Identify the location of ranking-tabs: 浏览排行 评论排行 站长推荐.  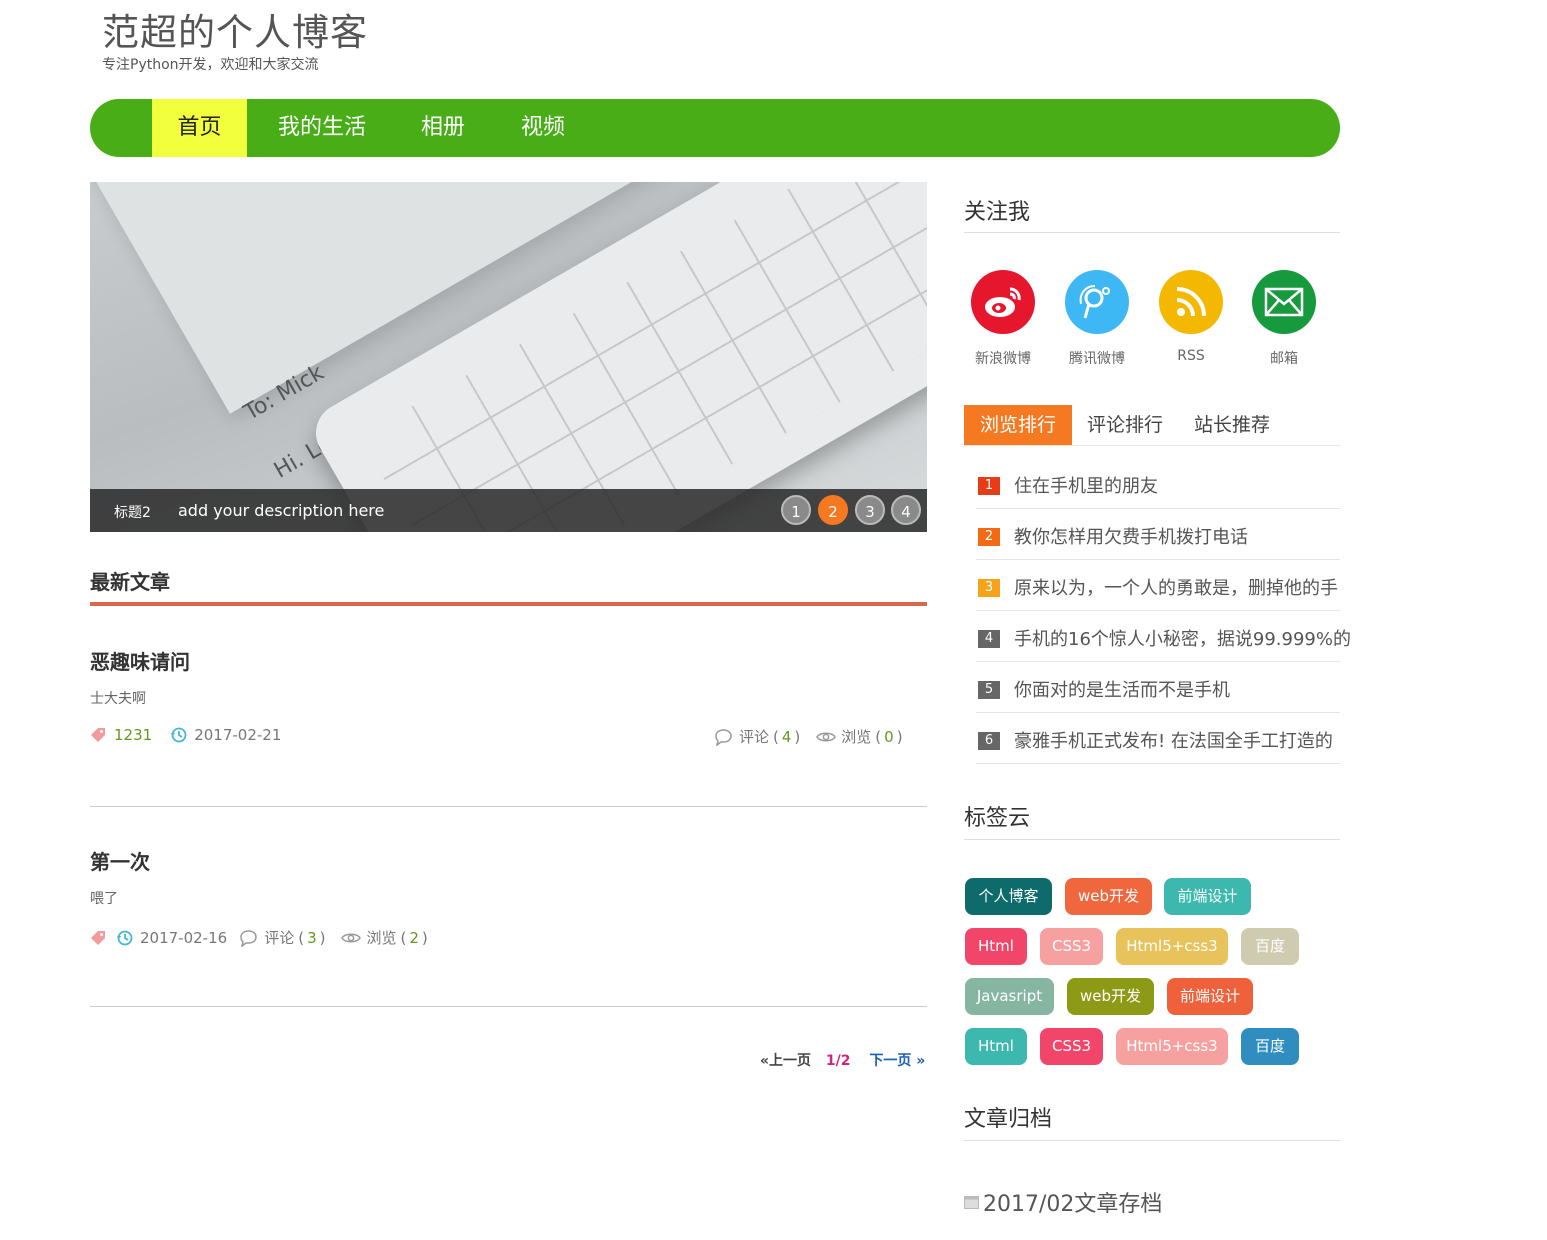
(1152, 425).